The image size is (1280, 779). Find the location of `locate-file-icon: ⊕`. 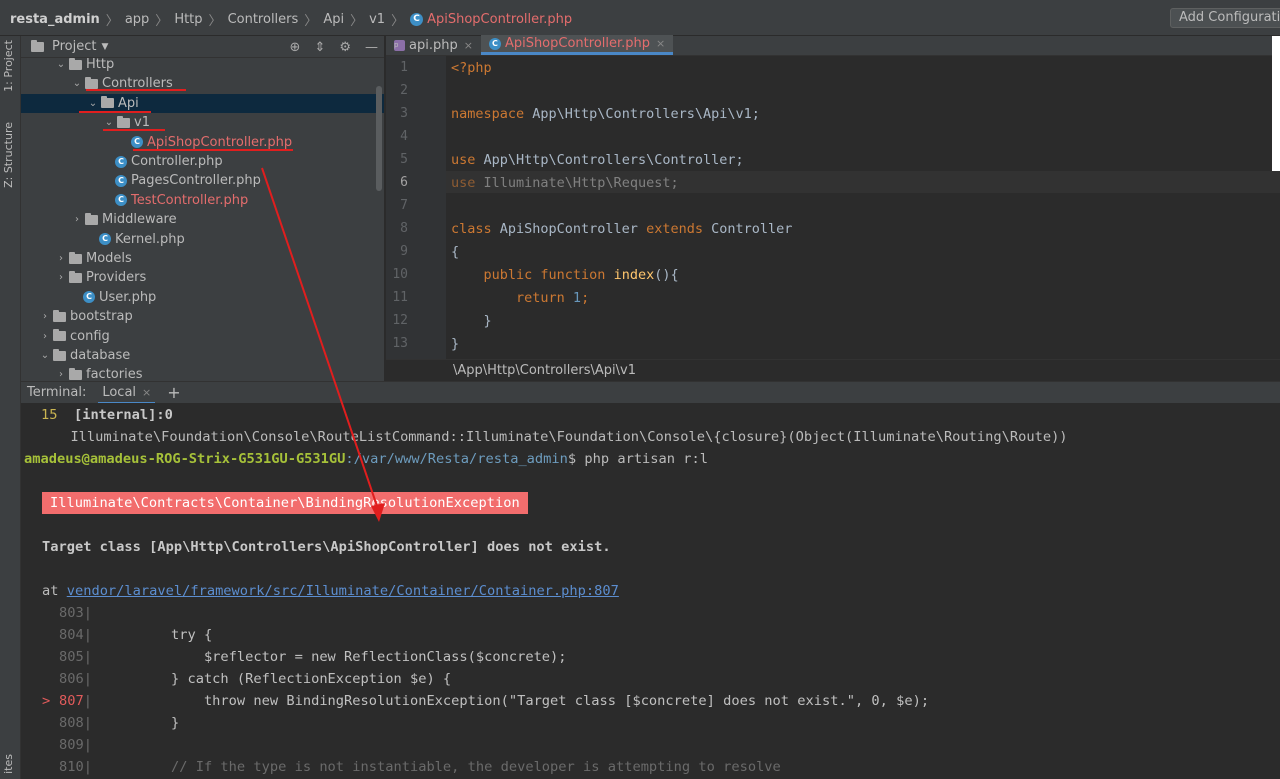

locate-file-icon: ⊕ is located at coordinates (295, 47).